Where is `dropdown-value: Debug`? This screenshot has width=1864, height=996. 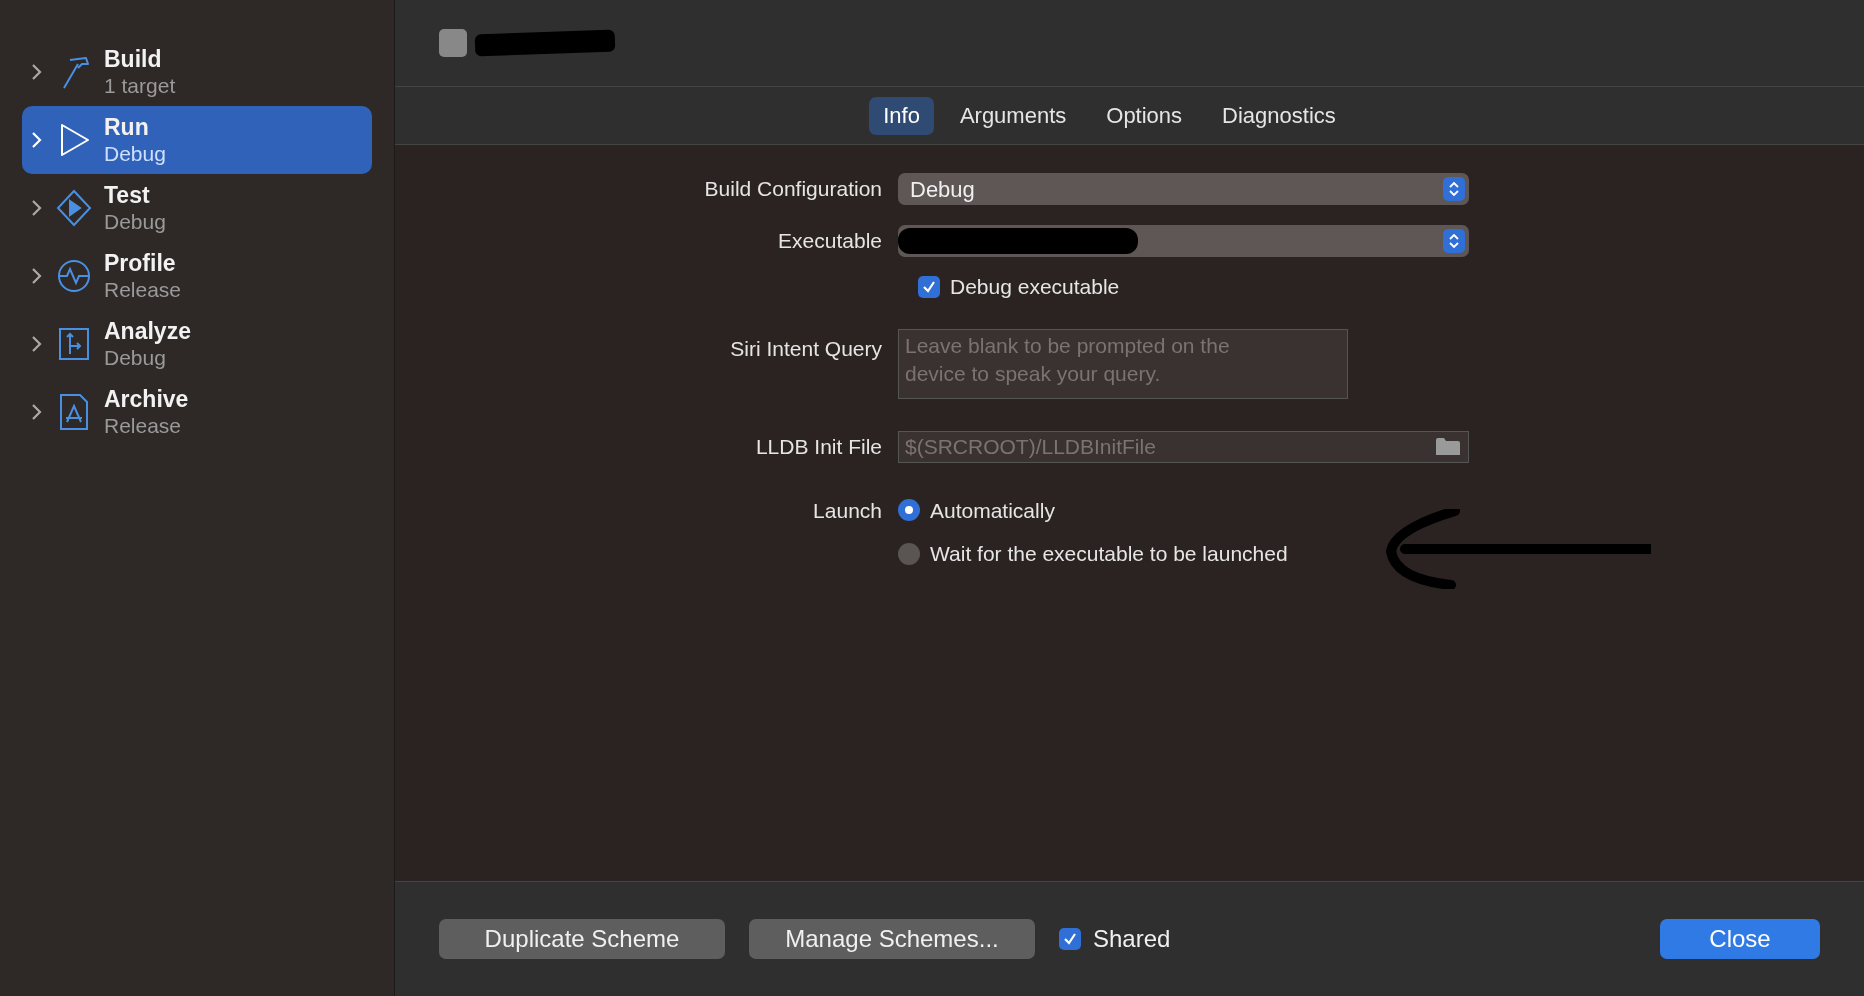
dropdown-value: Debug is located at coordinates (942, 189).